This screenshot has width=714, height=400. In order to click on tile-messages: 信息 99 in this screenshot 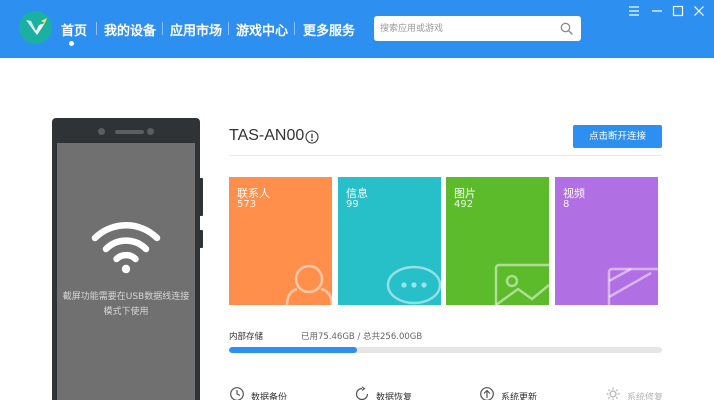, I will do `click(389, 241)`.